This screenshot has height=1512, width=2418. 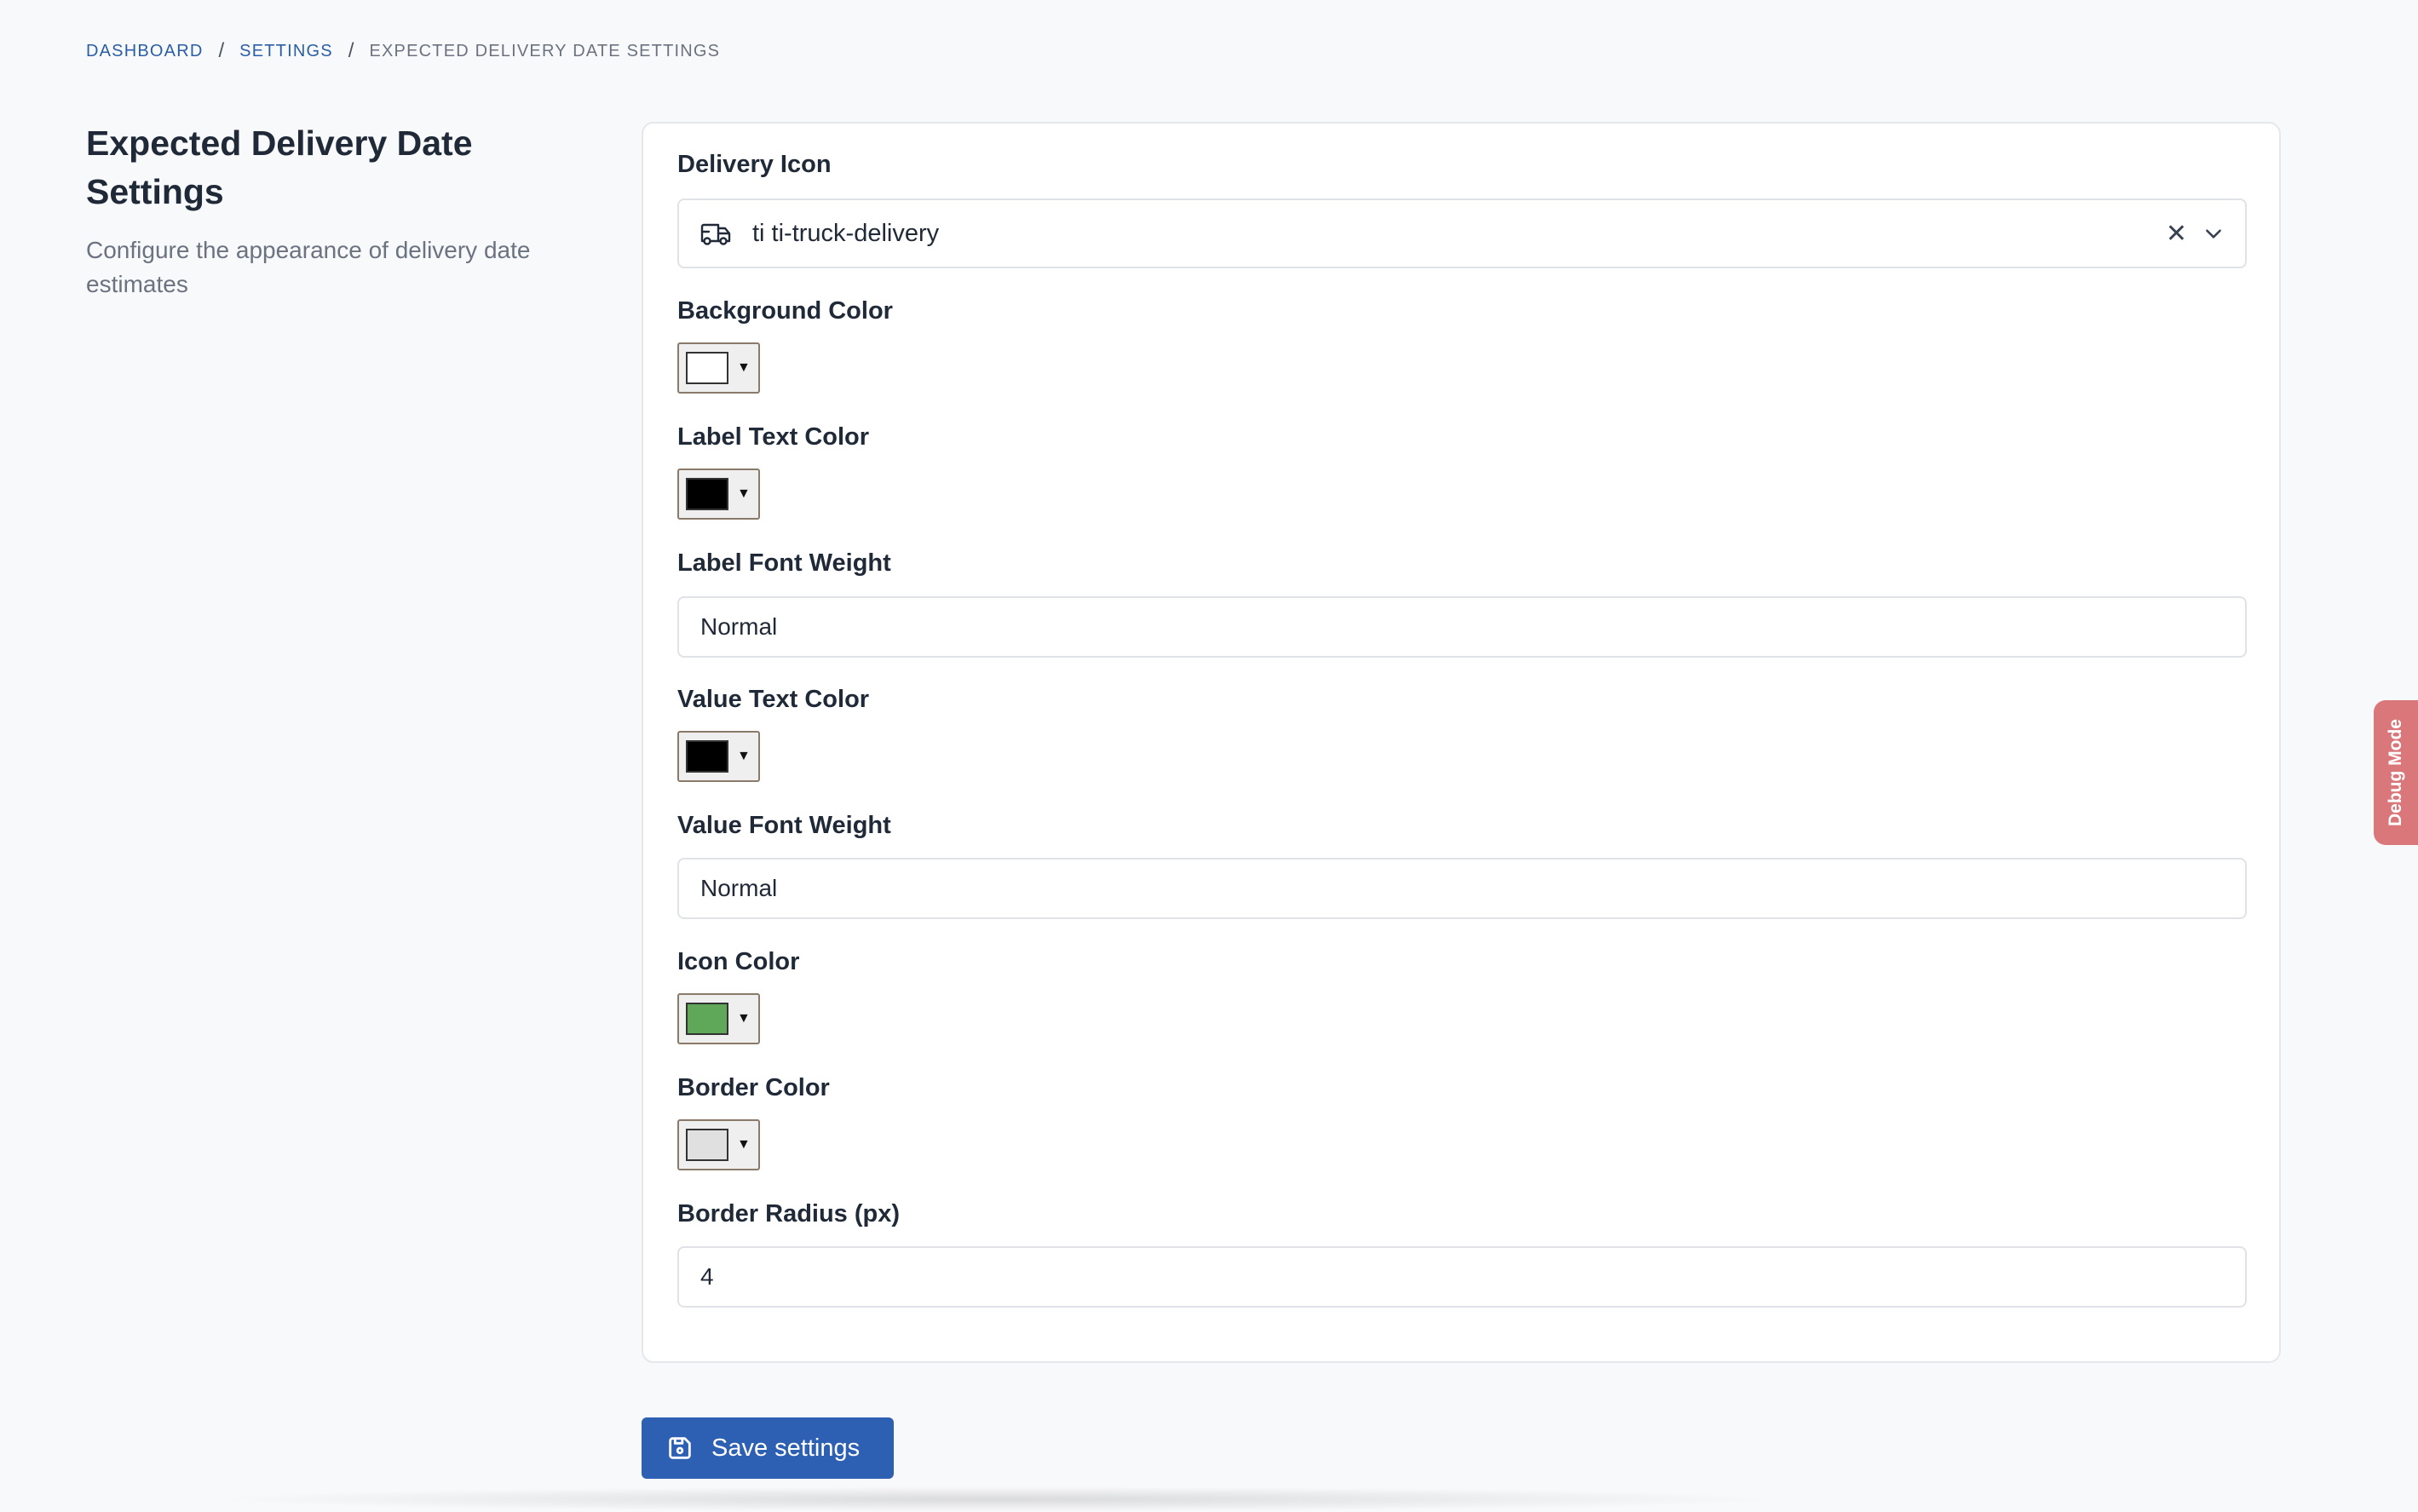 I want to click on background-color-label: Background Color, so click(x=785, y=311).